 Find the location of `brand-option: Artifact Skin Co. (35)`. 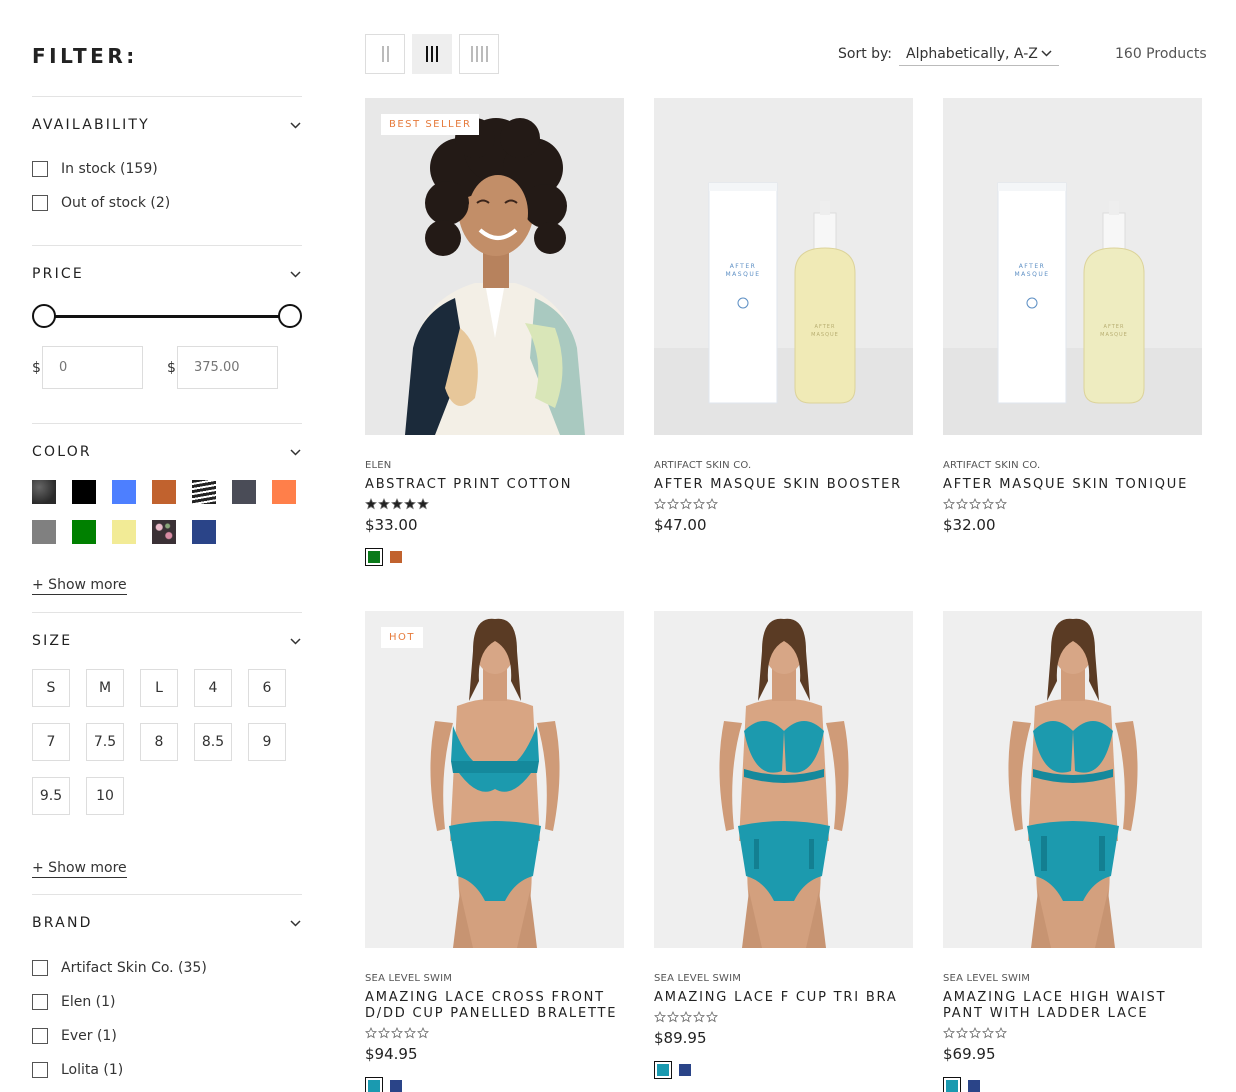

brand-option: Artifact Skin Co. (35) is located at coordinates (167, 968).